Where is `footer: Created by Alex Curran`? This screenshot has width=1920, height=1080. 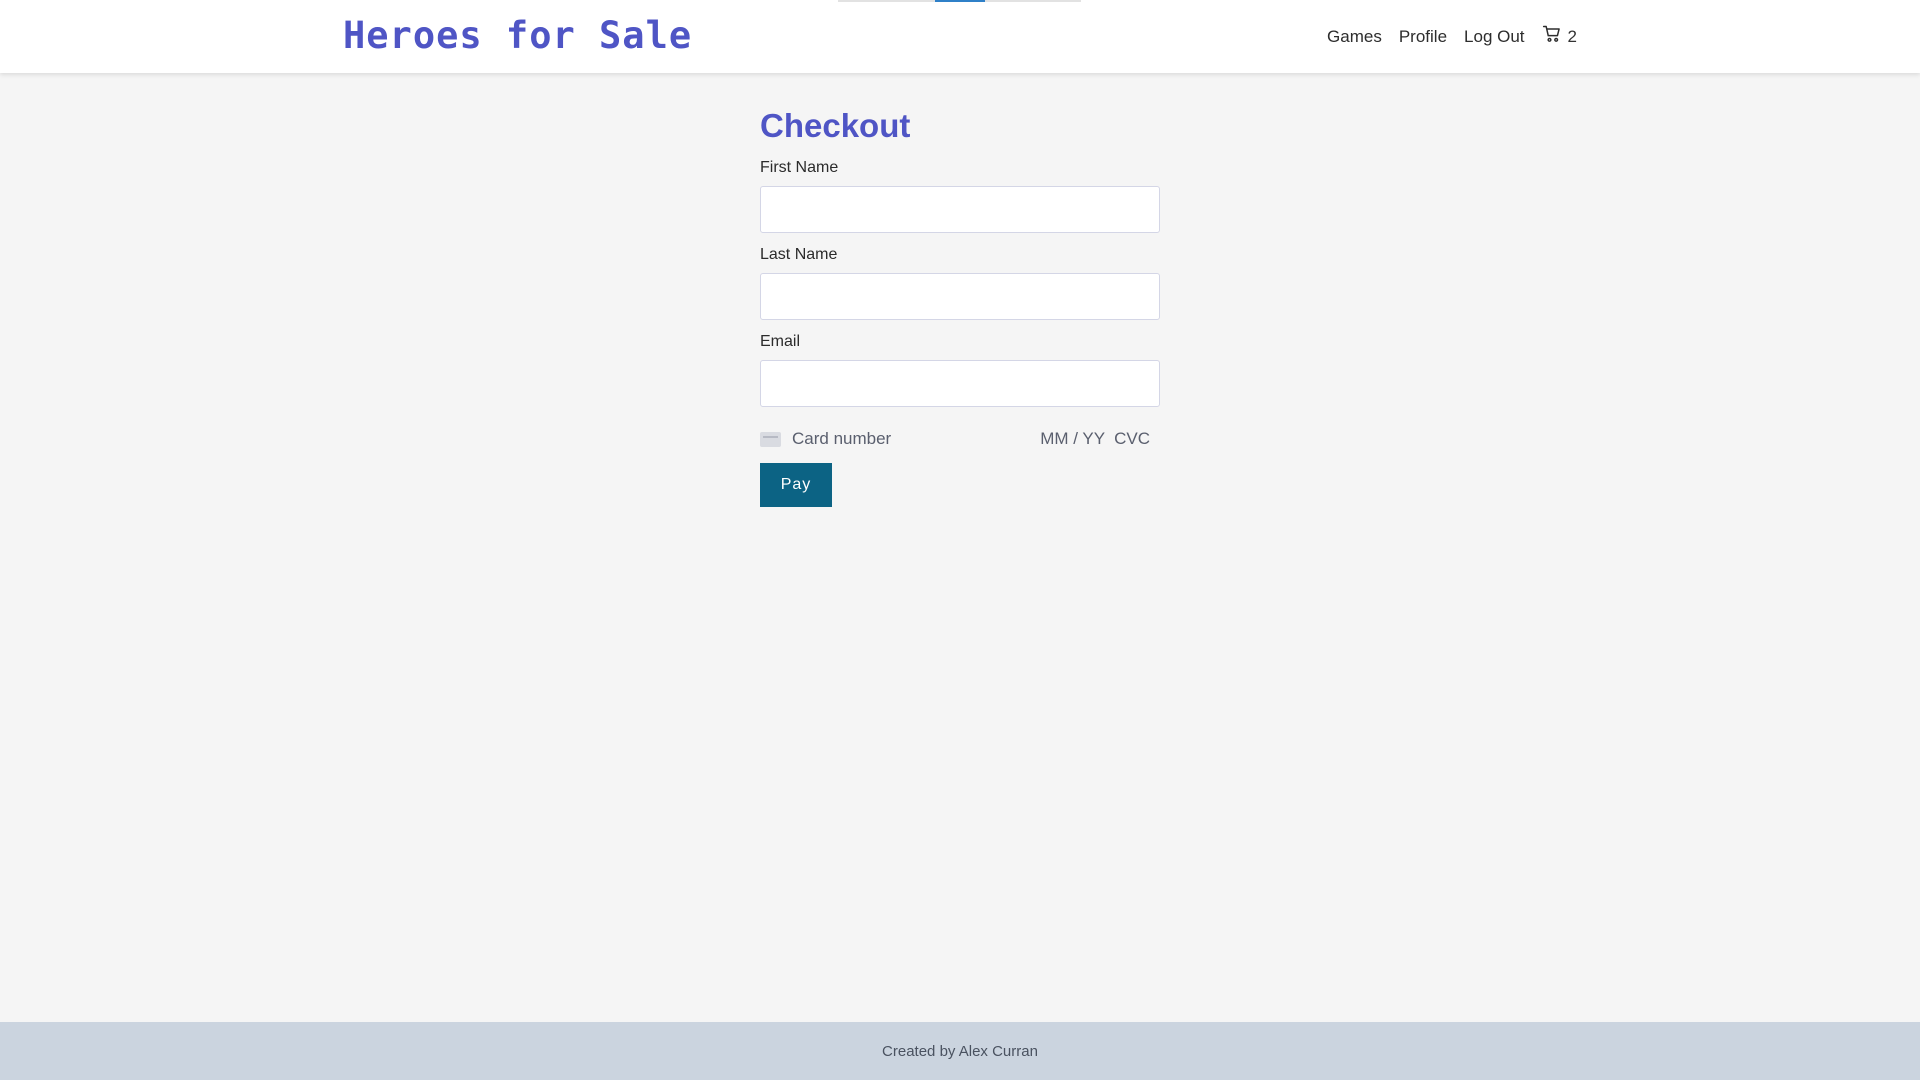 footer: Created by Alex Curran is located at coordinates (960, 1051).